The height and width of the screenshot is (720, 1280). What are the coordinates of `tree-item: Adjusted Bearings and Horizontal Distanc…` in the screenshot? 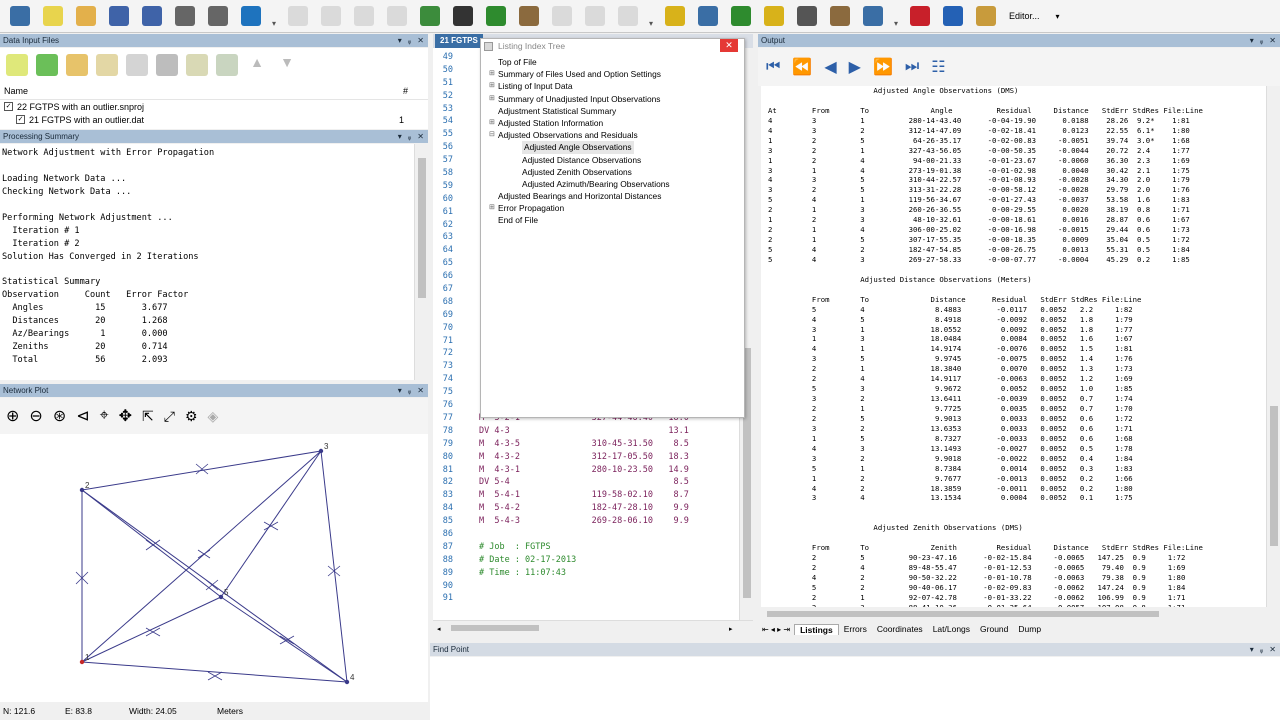 It's located at (612, 196).